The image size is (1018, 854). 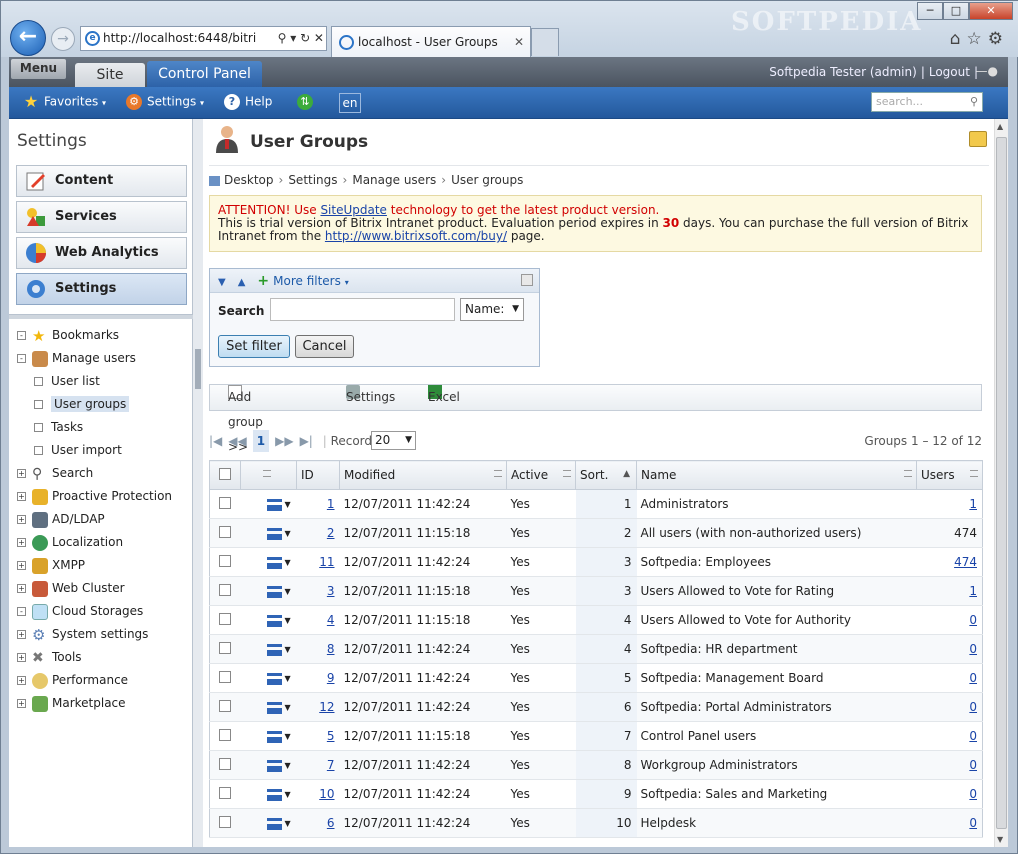 What do you see at coordinates (28, 38) in the screenshot?
I see `back-button: ←` at bounding box center [28, 38].